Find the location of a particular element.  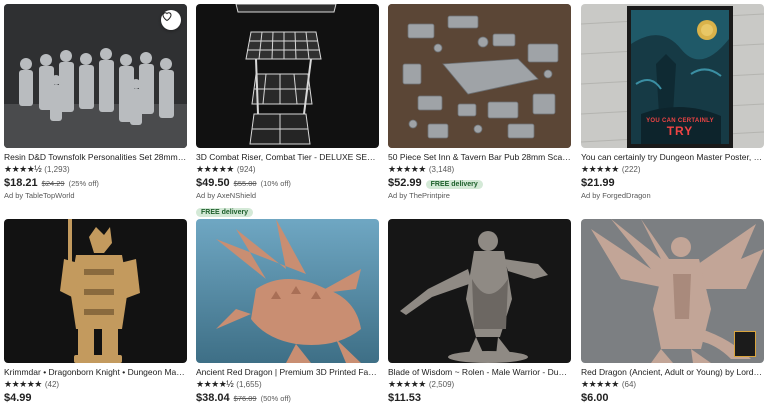

review-count: (222) is located at coordinates (631, 169).